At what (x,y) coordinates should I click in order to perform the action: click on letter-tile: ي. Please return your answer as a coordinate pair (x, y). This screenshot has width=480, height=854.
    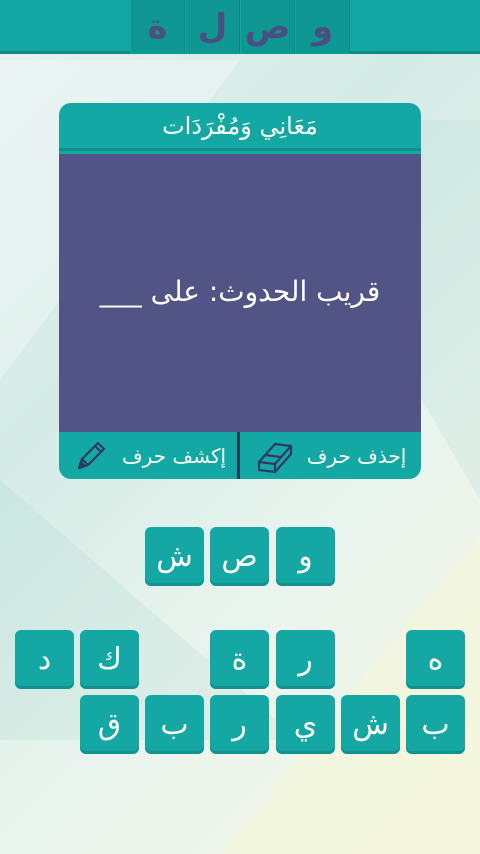
    Looking at the image, I should click on (305, 724).